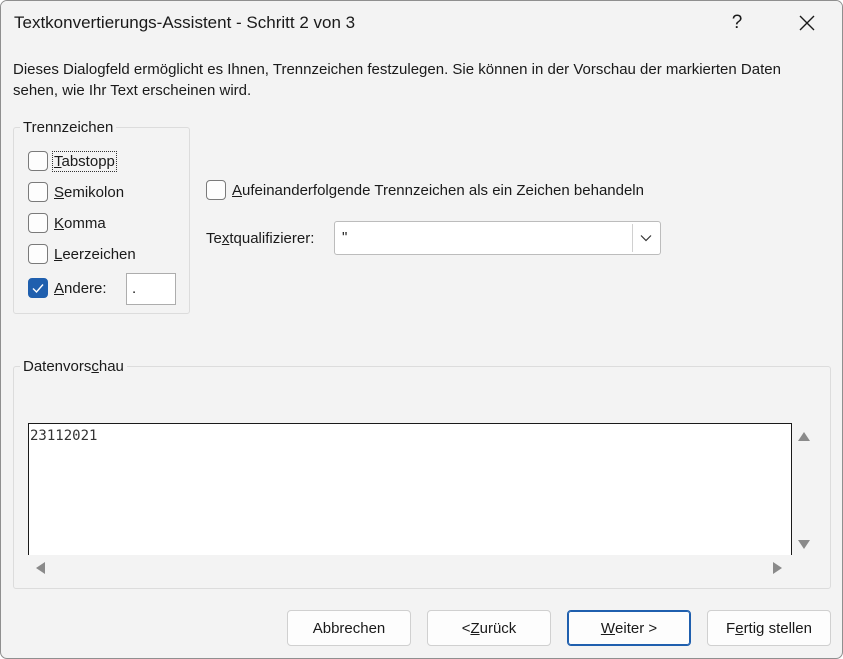 The image size is (843, 659). I want to click on help-button: ?, so click(737, 23).